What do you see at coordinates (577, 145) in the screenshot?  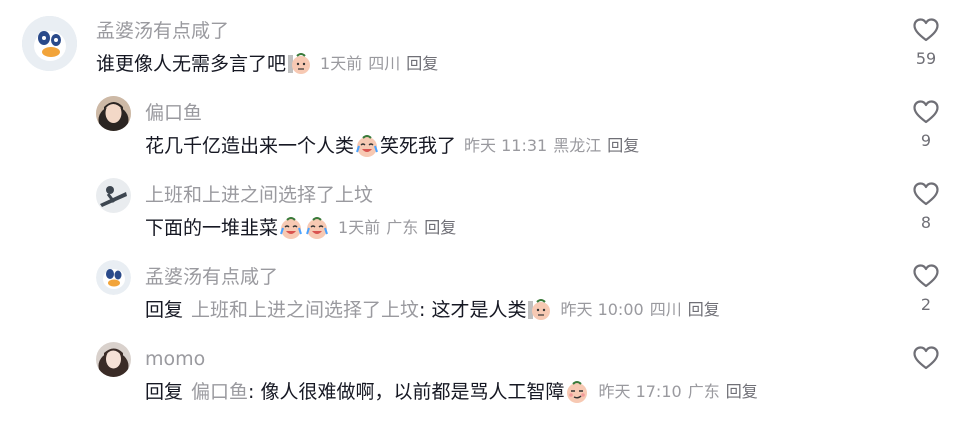 I see `comment-location: 黑龙江` at bounding box center [577, 145].